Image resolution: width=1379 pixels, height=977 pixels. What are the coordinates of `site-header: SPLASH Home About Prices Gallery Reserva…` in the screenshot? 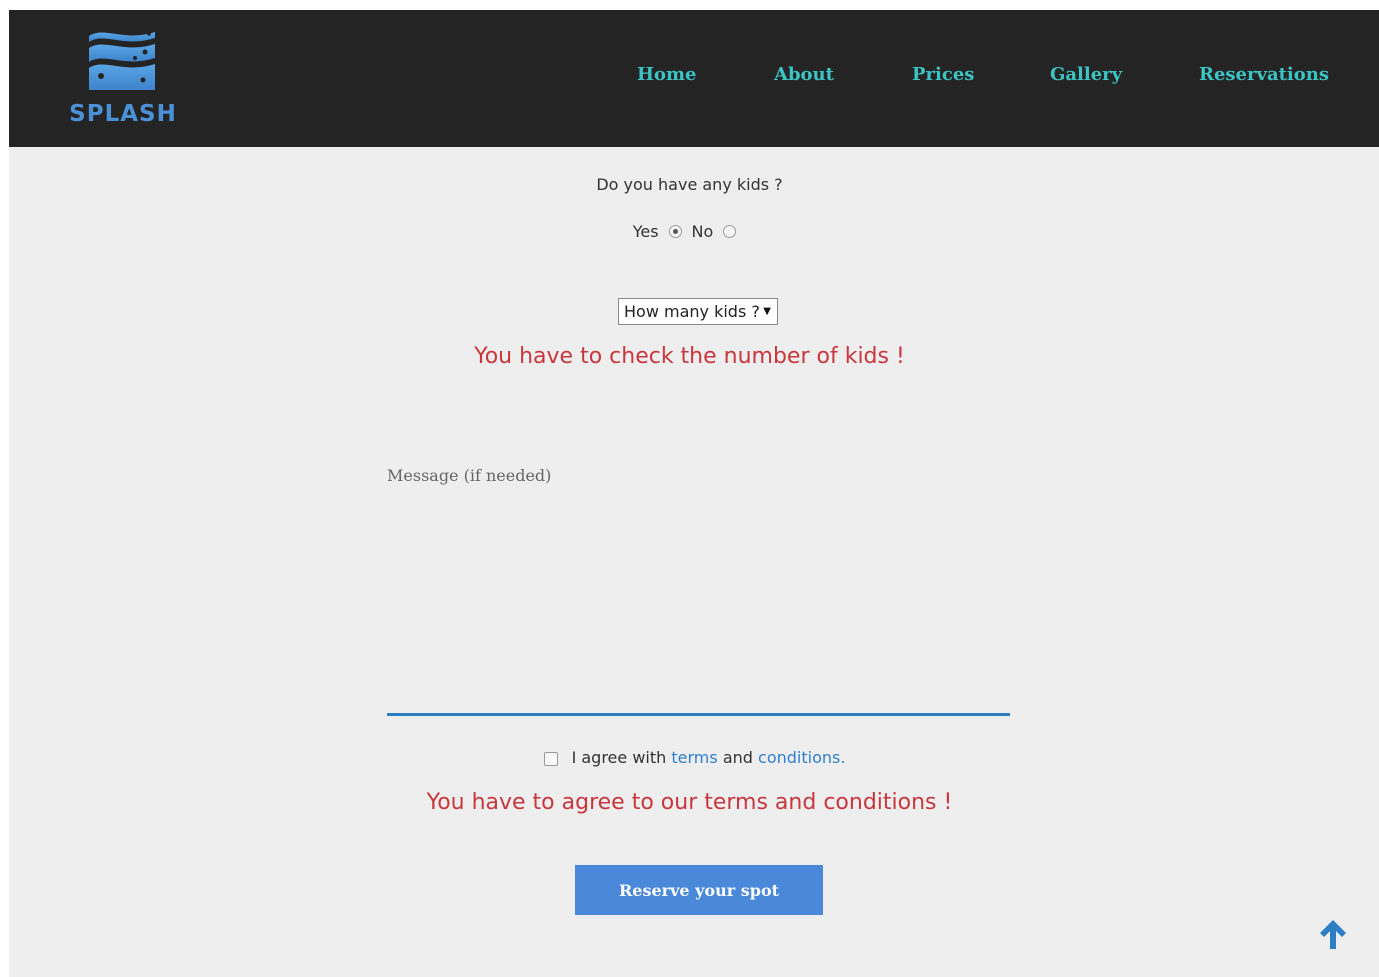 It's located at (694, 78).